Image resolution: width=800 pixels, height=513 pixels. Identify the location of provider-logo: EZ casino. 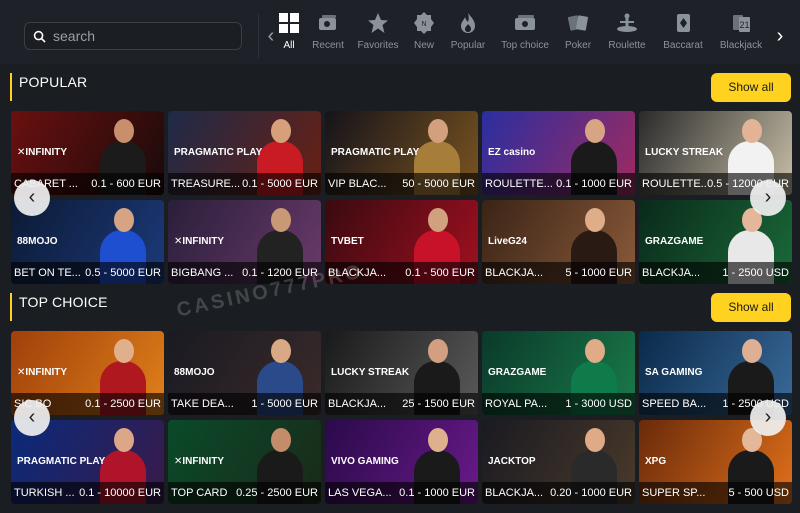
(512, 152).